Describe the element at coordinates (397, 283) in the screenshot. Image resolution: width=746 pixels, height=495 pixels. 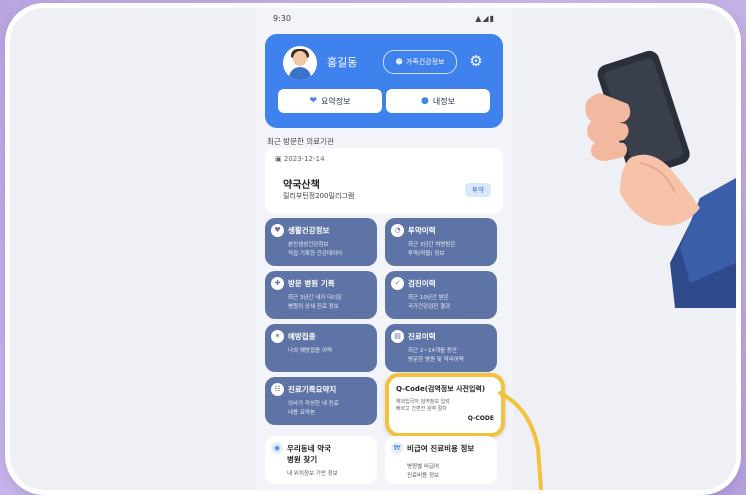
I see `checkup-icon: ✓` at that location.